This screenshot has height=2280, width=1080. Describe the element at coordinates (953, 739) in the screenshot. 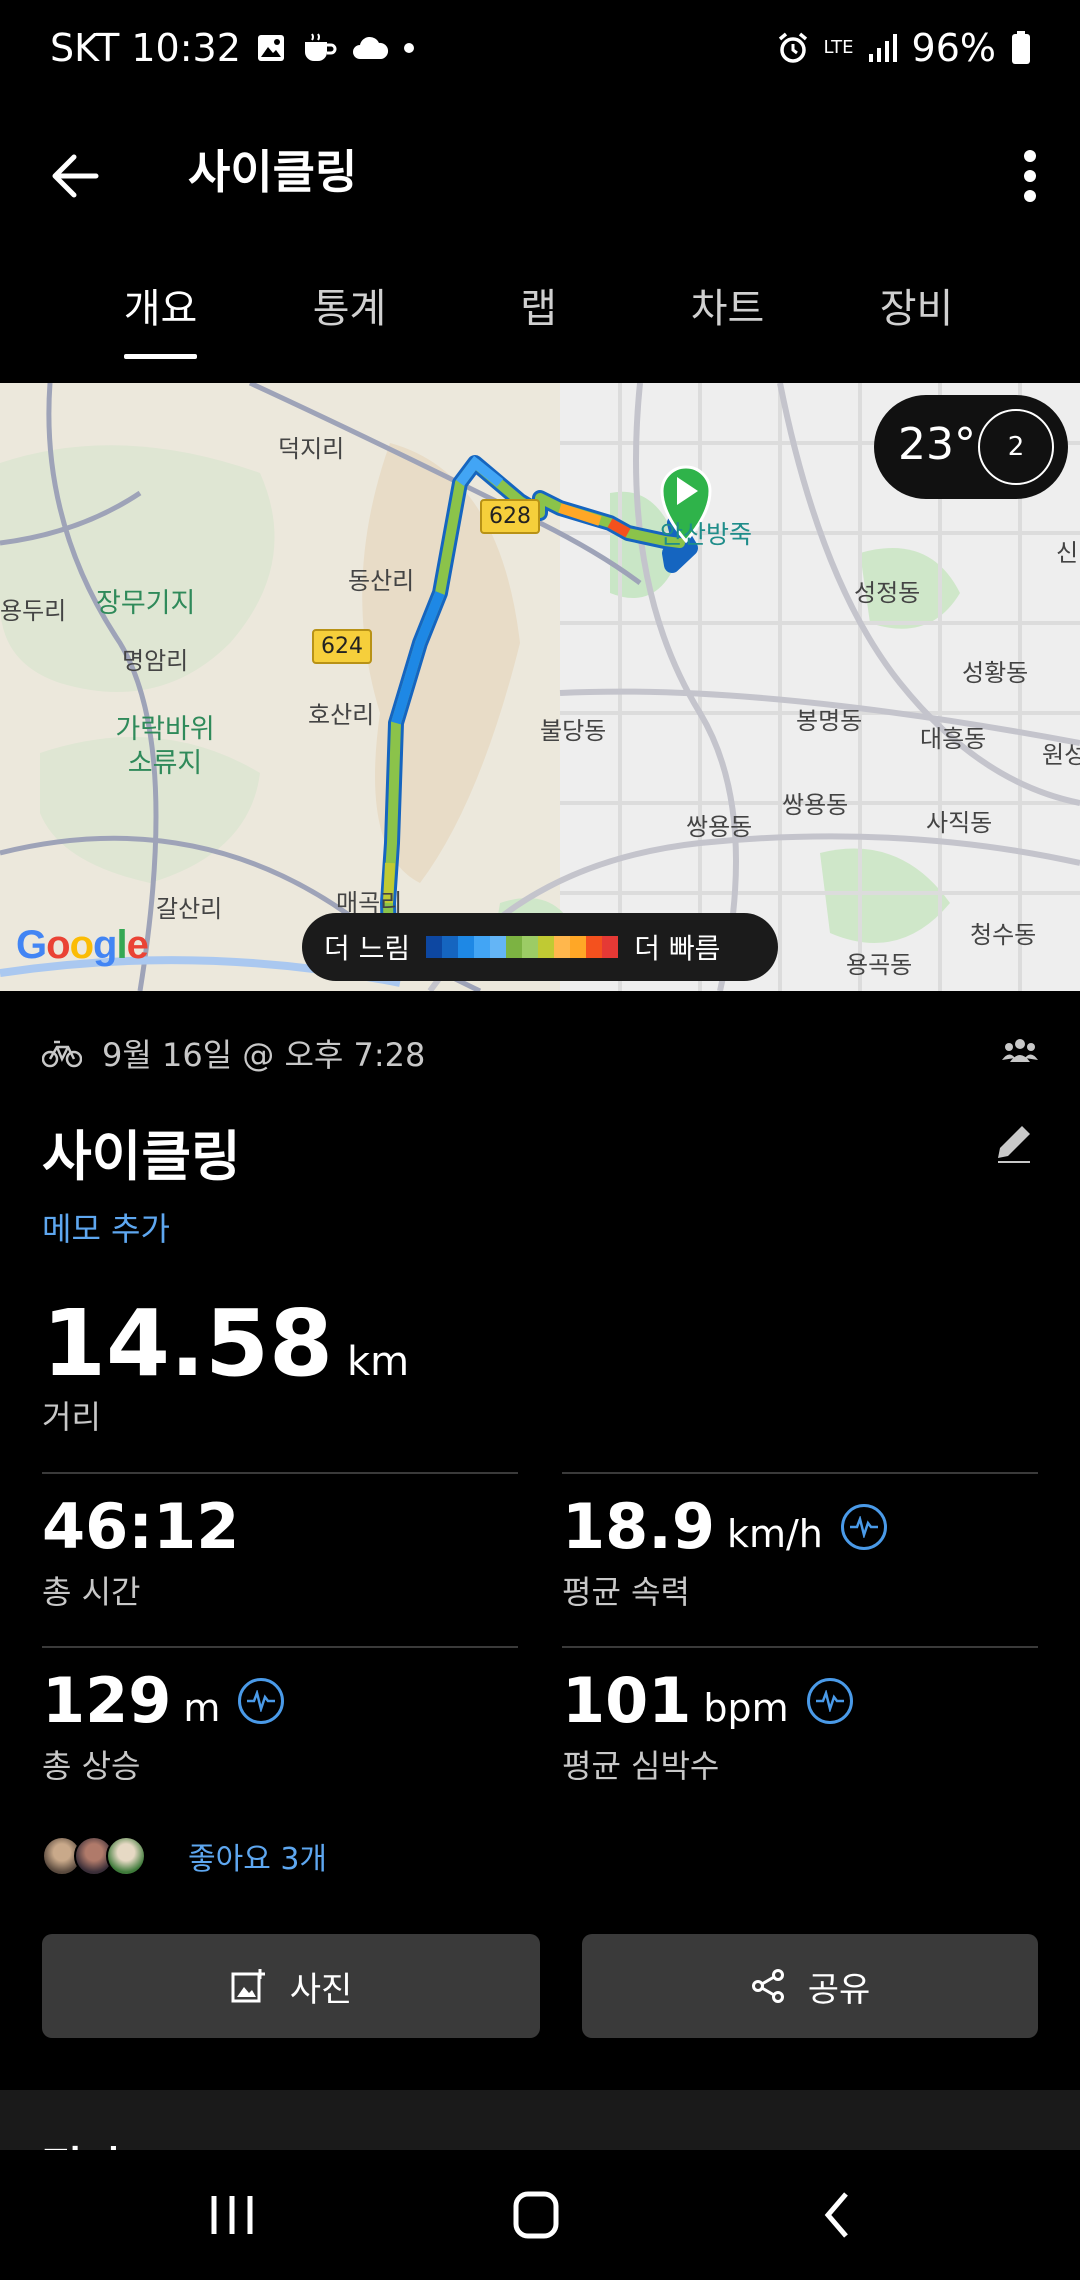

I see `map-label: 대흥동` at that location.